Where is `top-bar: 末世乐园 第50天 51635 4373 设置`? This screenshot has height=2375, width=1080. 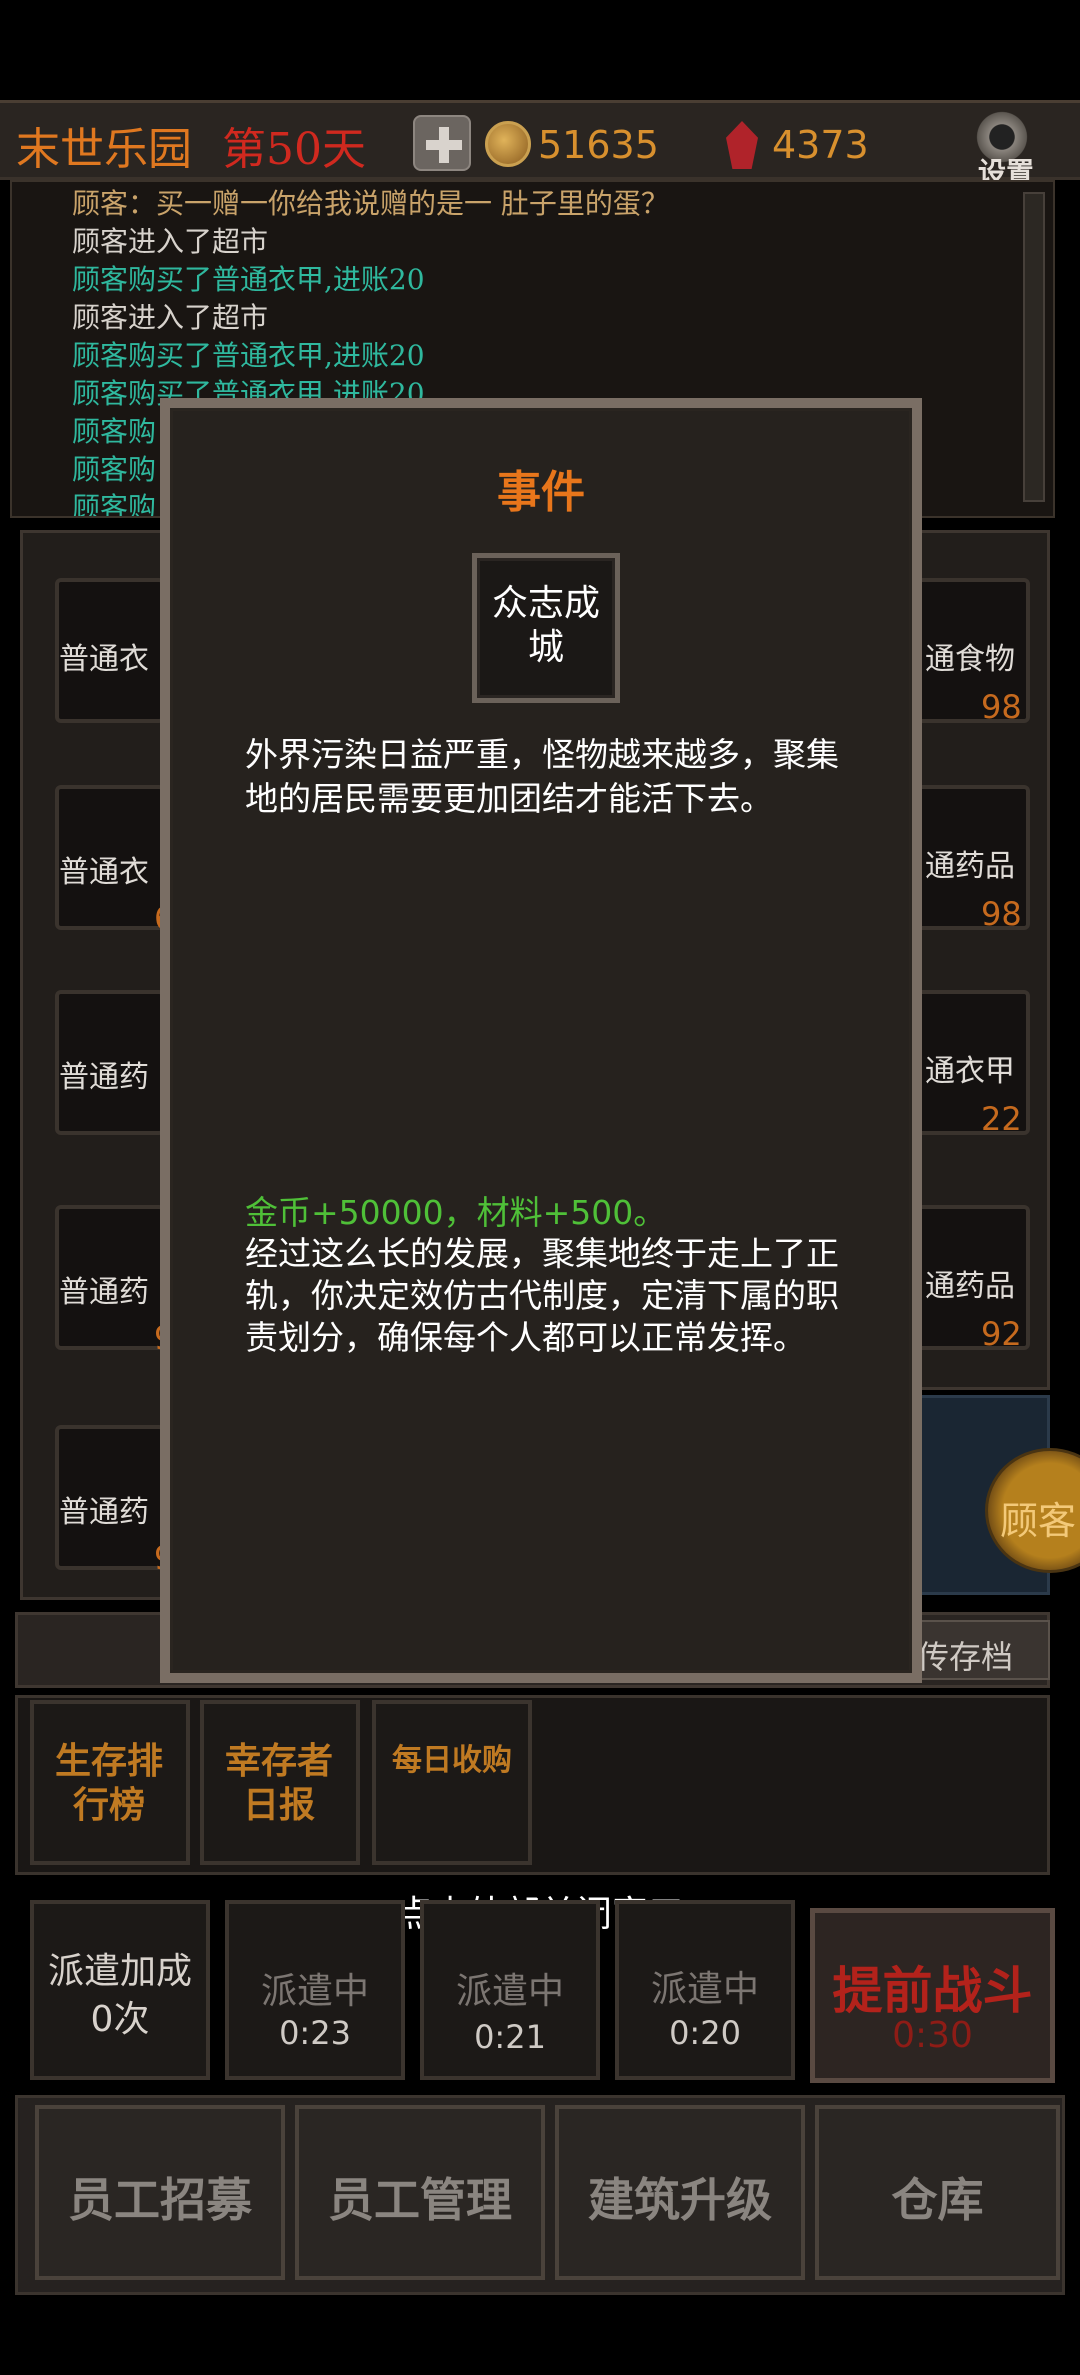 top-bar: 末世乐园 第50天 51635 4373 设置 is located at coordinates (540, 144).